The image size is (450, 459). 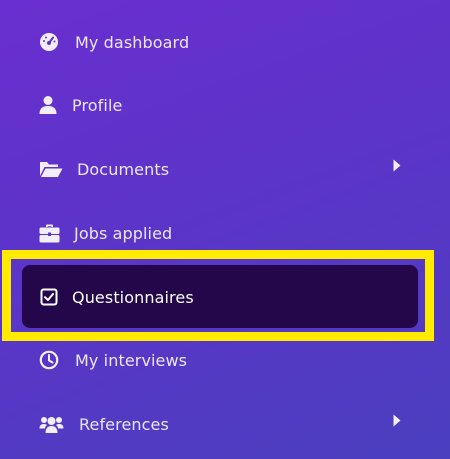 What do you see at coordinates (49, 297) in the screenshot?
I see `checkbox-icon` at bounding box center [49, 297].